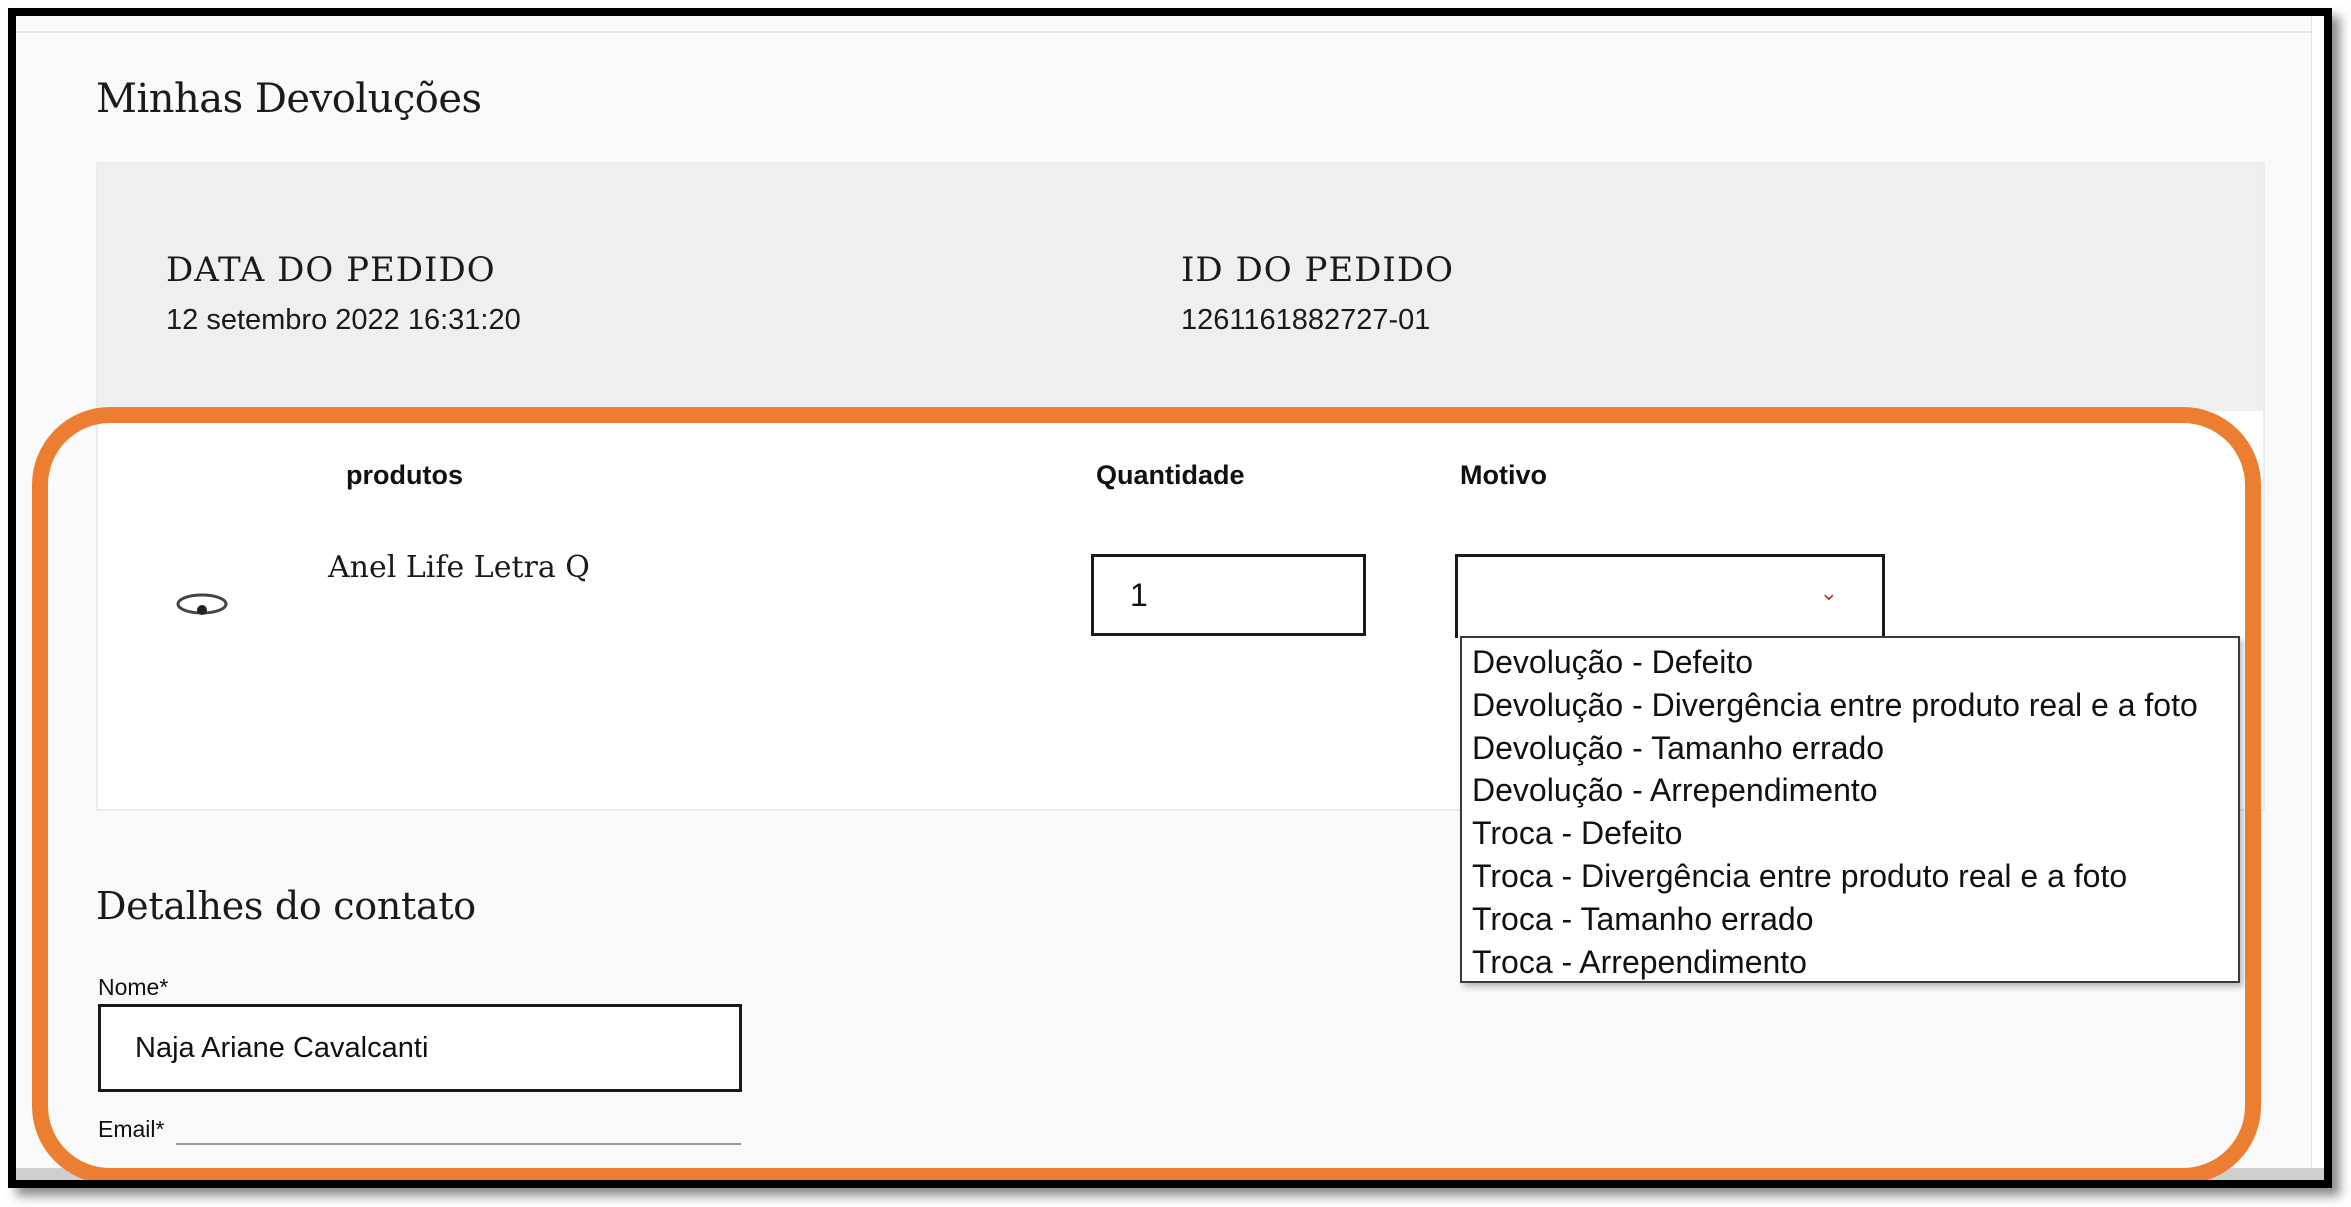 Image resolution: width=2351 pixels, height=1207 pixels. What do you see at coordinates (1170, 1174) in the screenshot?
I see `horizontal-scrollbar` at bounding box center [1170, 1174].